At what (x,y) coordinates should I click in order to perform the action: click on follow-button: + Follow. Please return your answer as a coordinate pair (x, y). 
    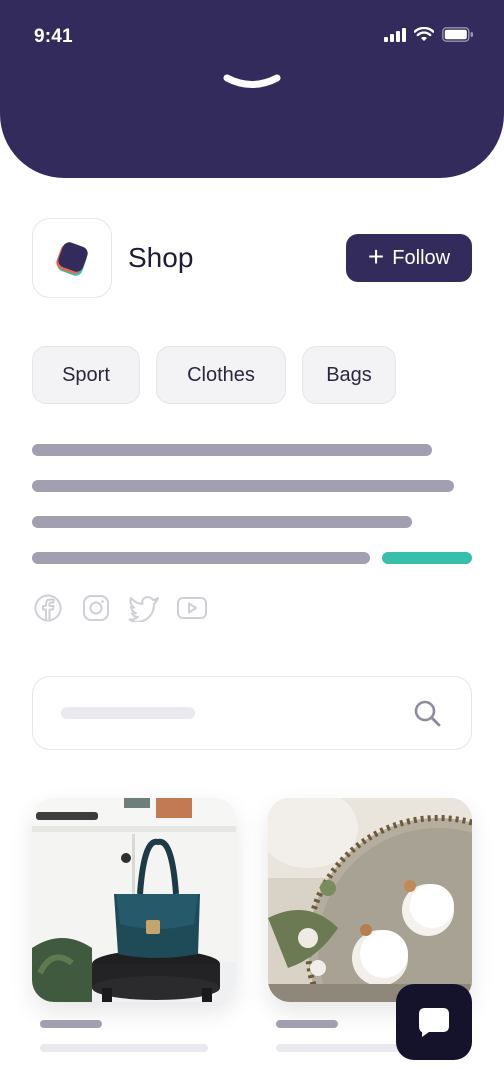
    Looking at the image, I should click on (409, 258).